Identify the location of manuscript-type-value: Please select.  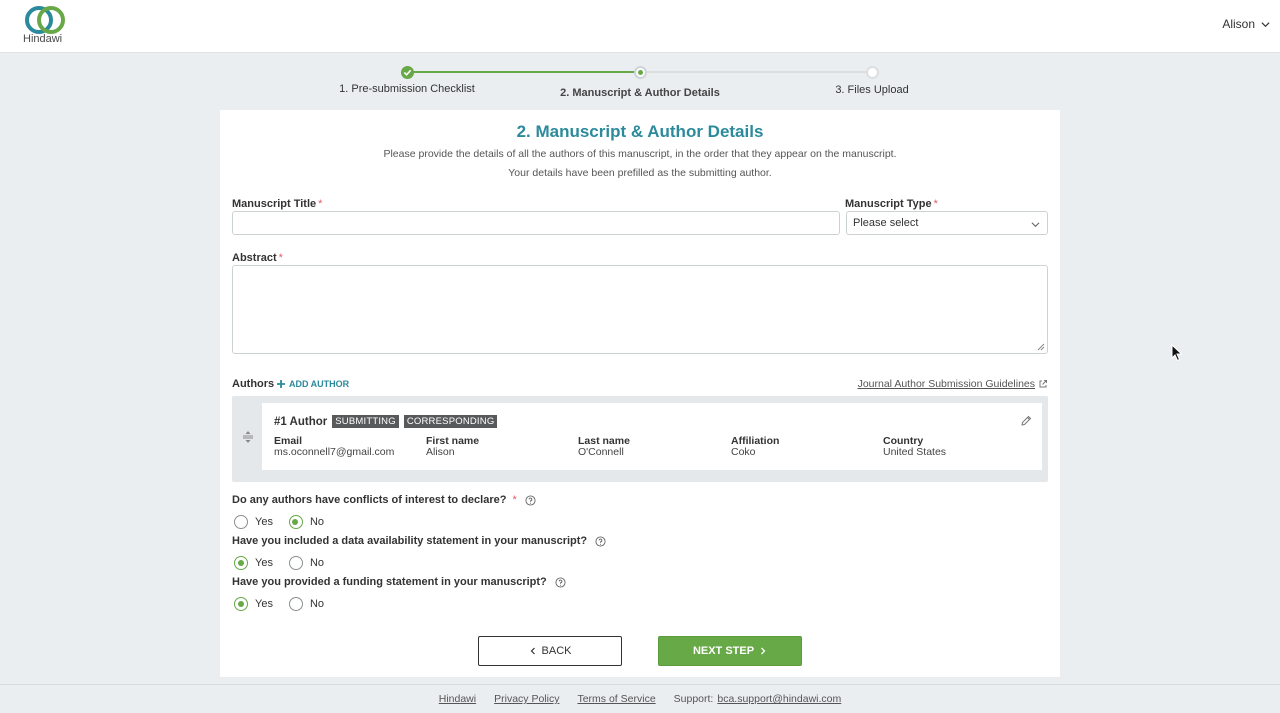
(886, 223).